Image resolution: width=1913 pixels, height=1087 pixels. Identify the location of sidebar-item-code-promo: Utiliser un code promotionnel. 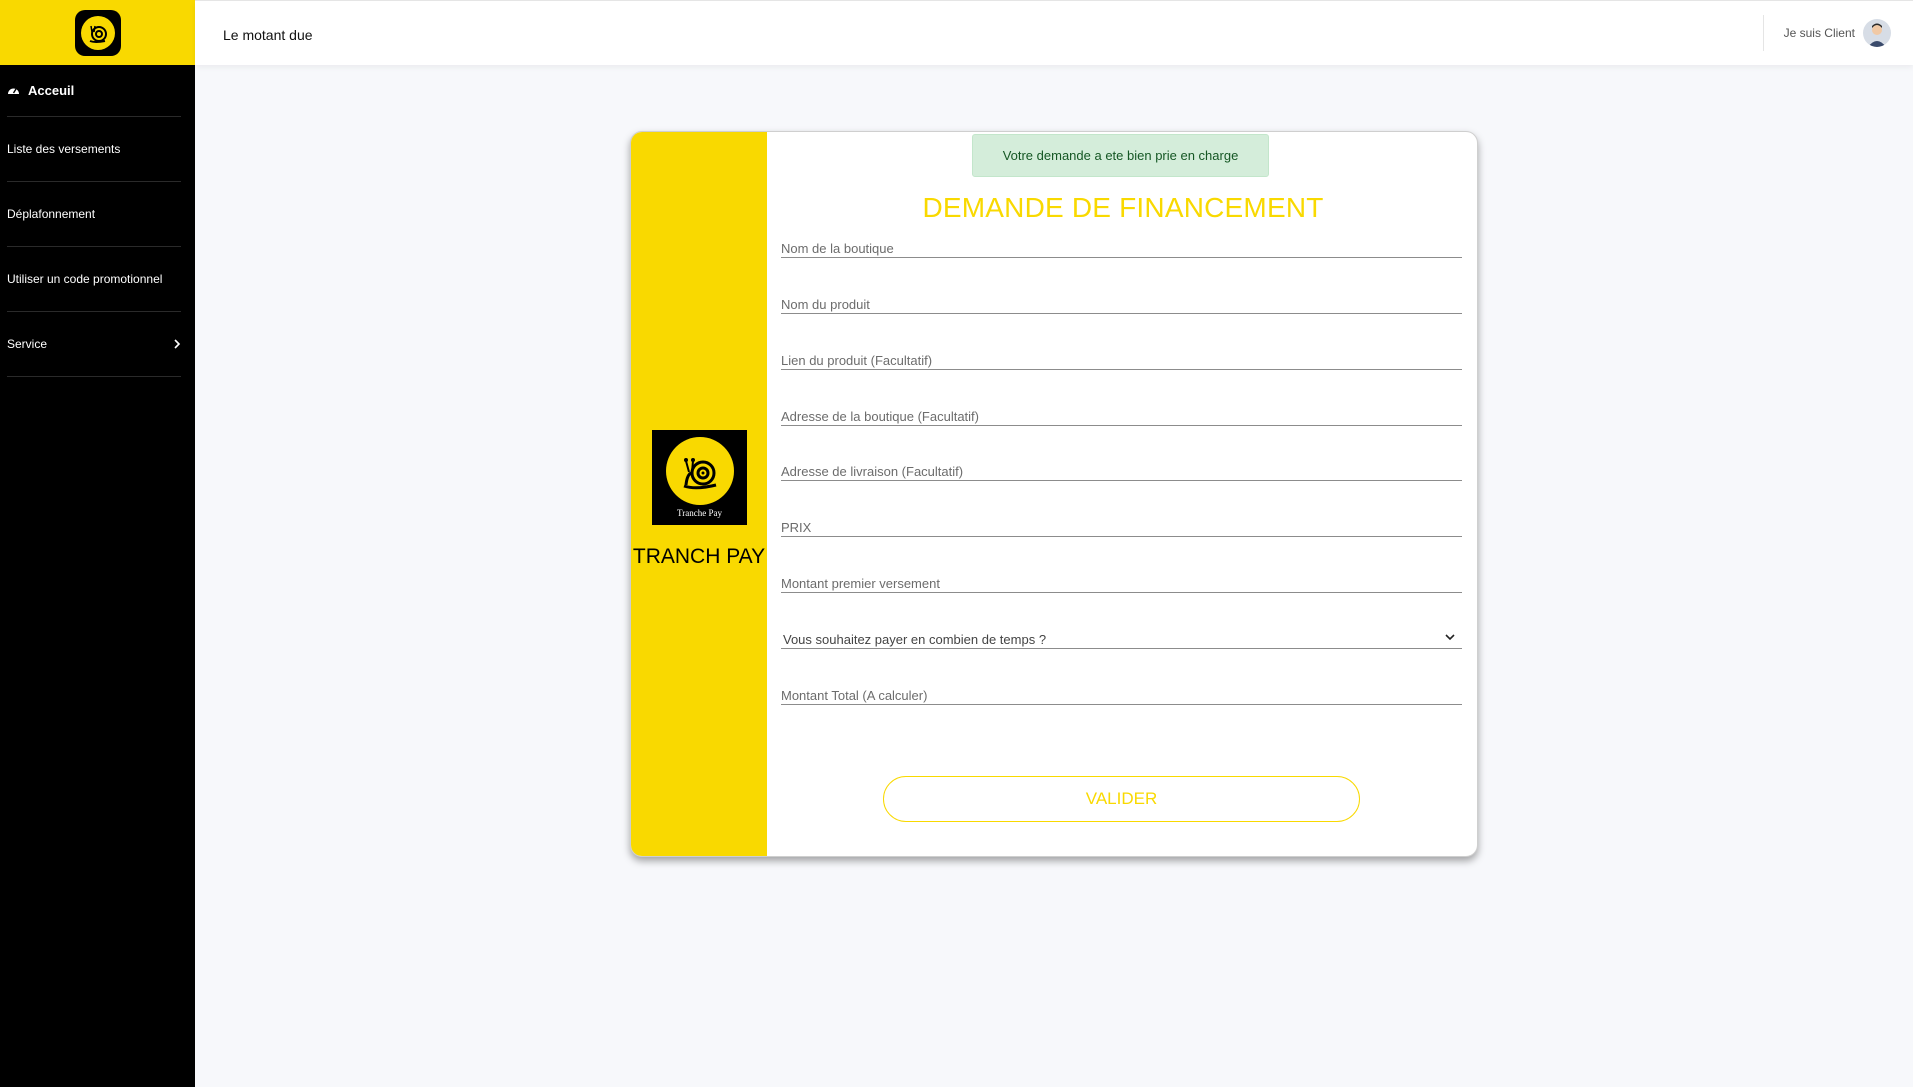
(94, 279).